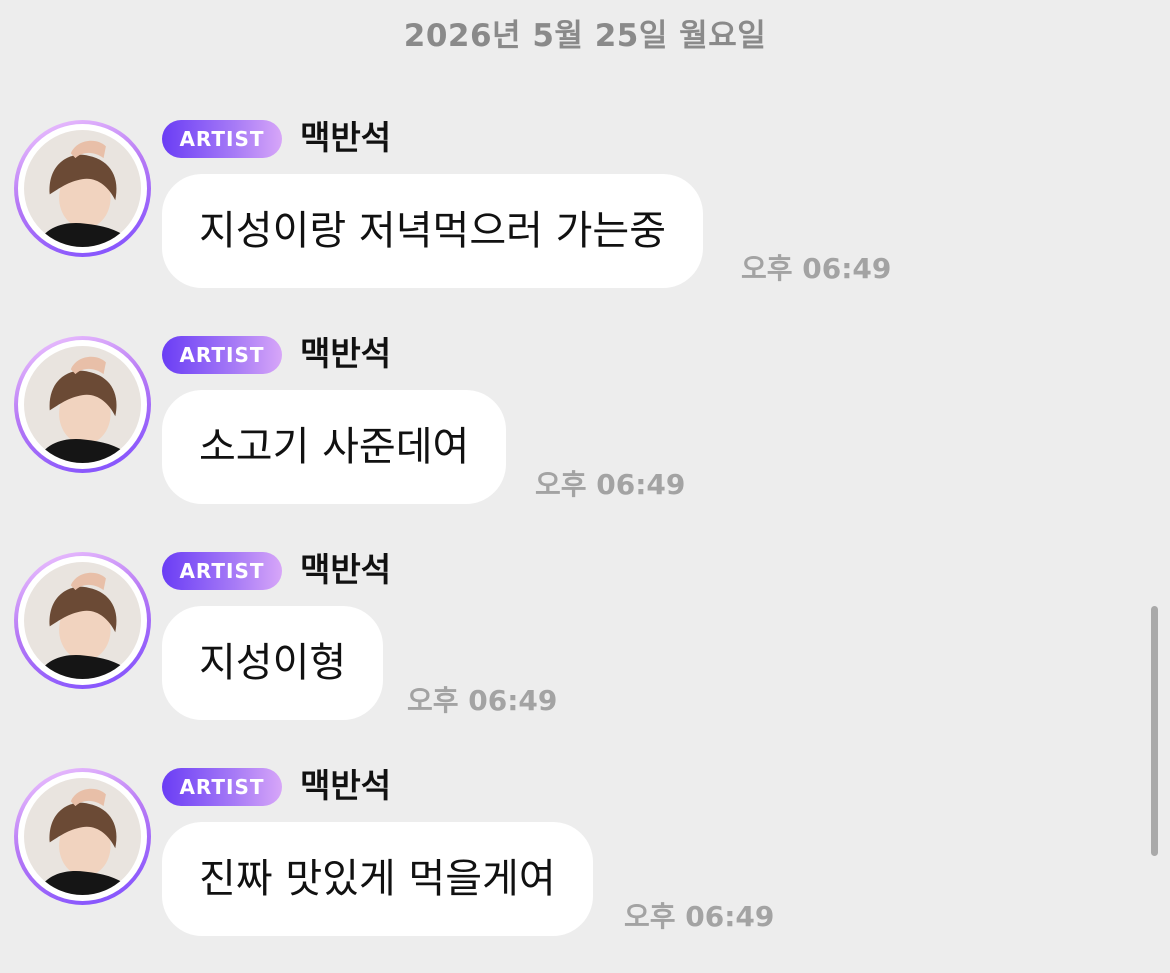  Describe the element at coordinates (377, 879) in the screenshot. I see `message-bubble: 진짜 맛있게 먹을게여` at that location.